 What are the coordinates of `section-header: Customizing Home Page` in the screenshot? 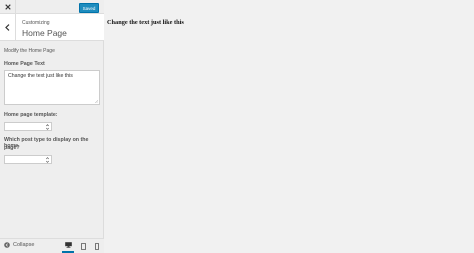 It's located at (52, 27).